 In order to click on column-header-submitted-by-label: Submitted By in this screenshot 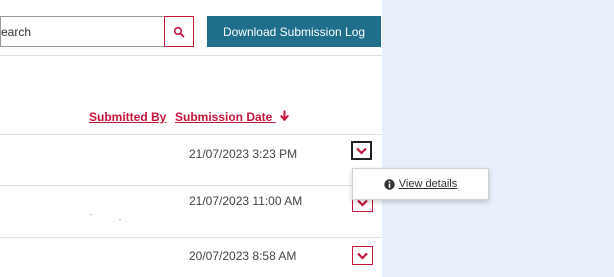, I will do `click(128, 117)`.